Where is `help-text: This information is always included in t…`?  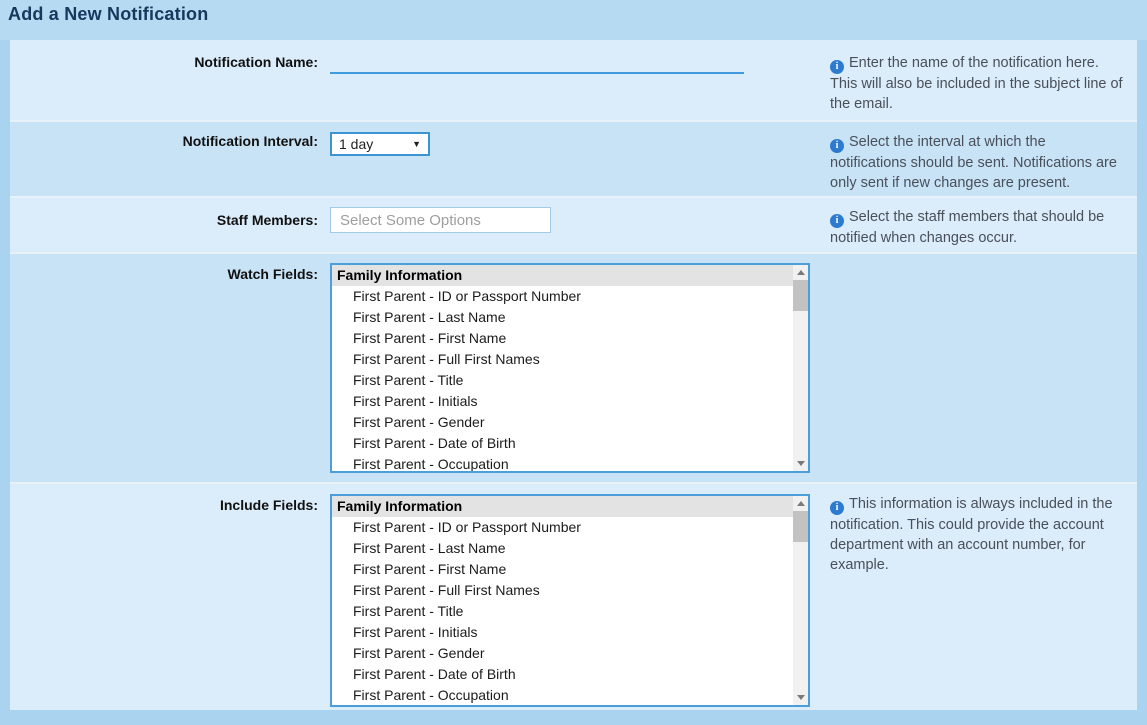 help-text: This information is always included in t… is located at coordinates (971, 534).